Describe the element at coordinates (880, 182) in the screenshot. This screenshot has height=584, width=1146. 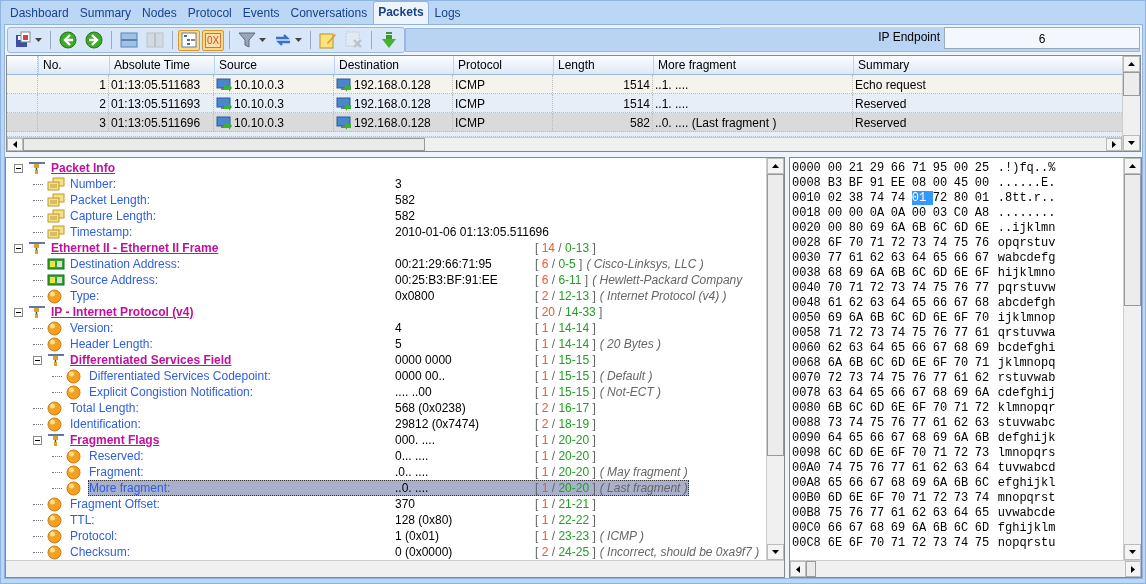
I see `hex-byte: 91` at that location.